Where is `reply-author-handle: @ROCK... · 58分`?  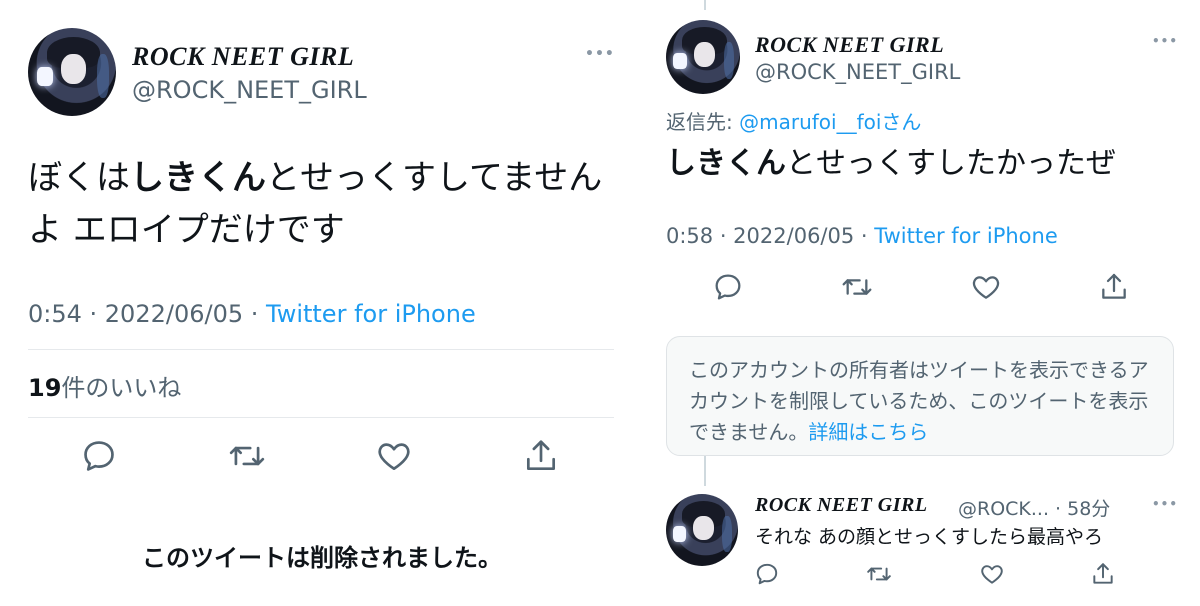
reply-author-handle: @ROCK... · 58分 is located at coordinates (1034, 507).